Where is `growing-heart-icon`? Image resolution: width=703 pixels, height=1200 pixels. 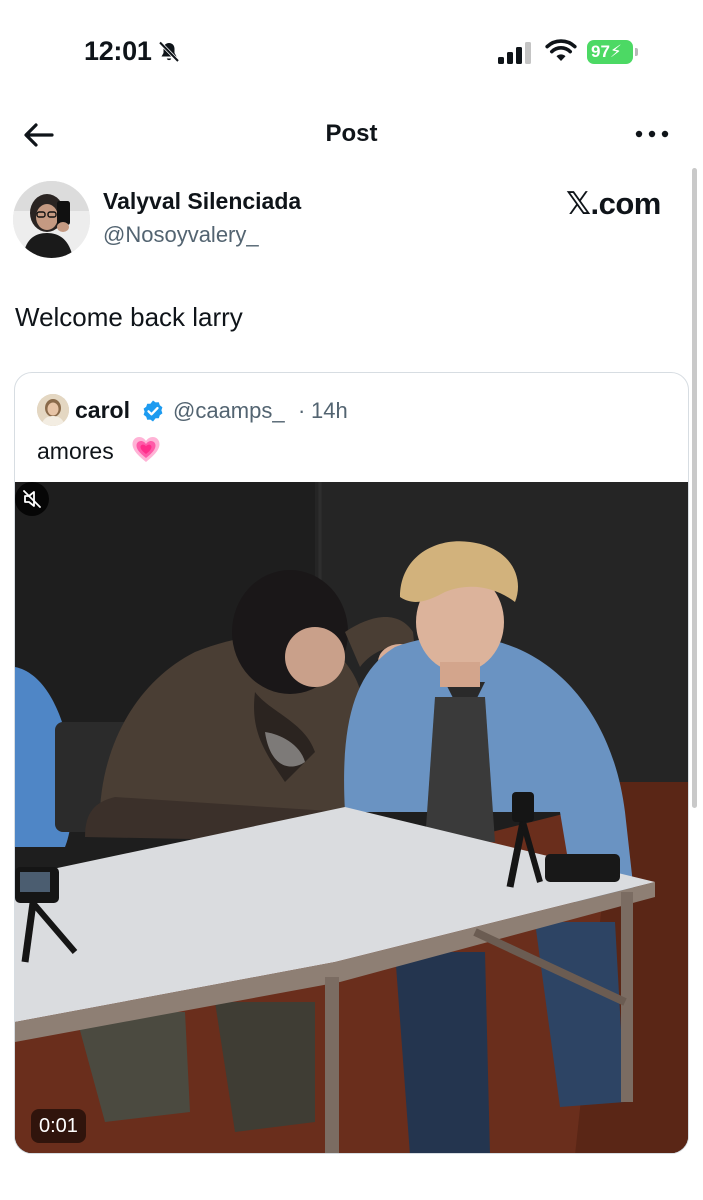
growing-heart-icon is located at coordinates (146, 449).